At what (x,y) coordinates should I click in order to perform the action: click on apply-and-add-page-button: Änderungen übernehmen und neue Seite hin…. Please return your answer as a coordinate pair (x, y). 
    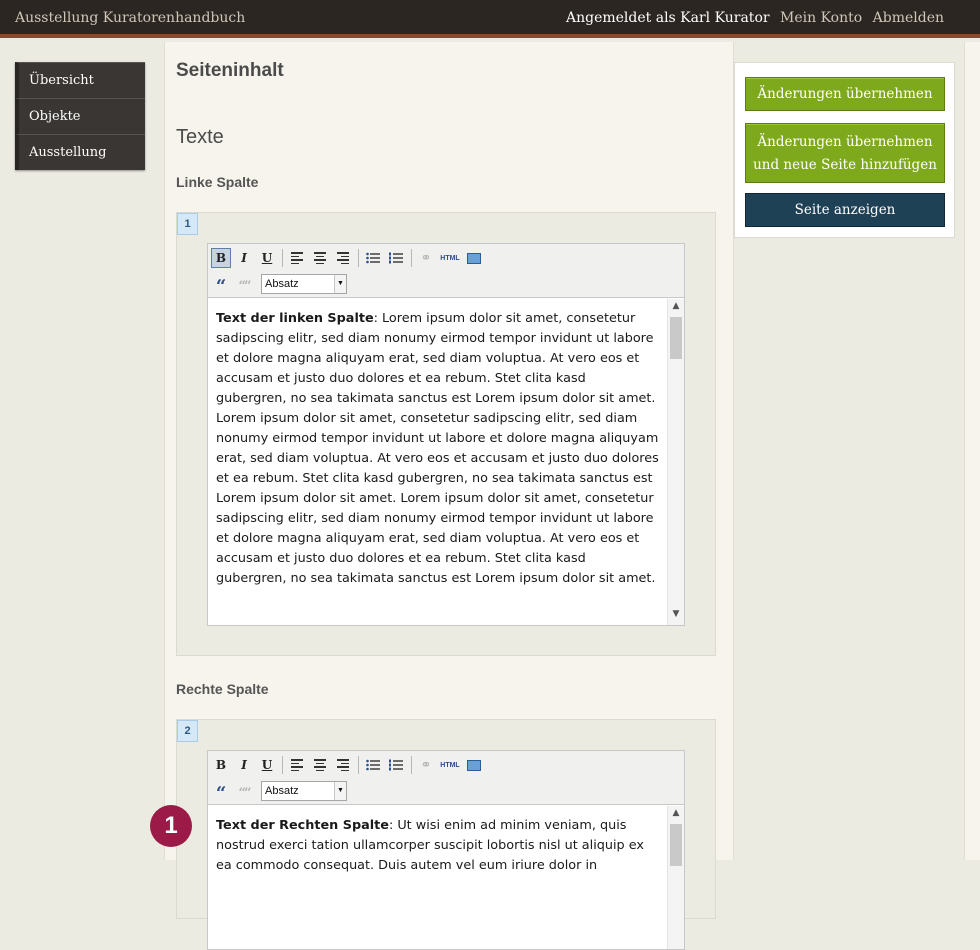
    Looking at the image, I should click on (845, 153).